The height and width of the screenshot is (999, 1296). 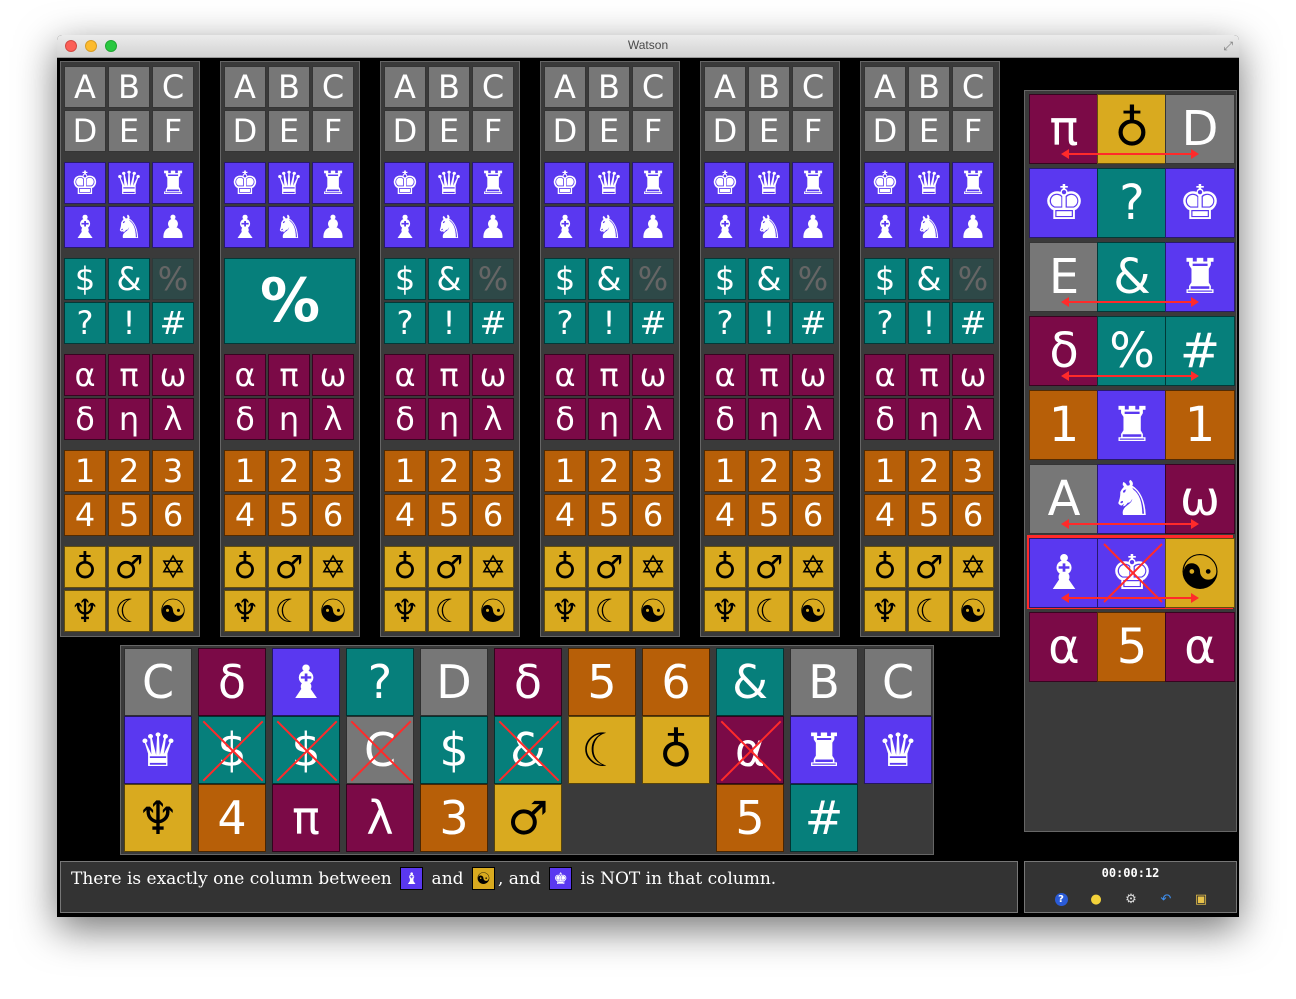 What do you see at coordinates (173, 471) in the screenshot?
I see `grid-candidate-1-5-3: 3` at bounding box center [173, 471].